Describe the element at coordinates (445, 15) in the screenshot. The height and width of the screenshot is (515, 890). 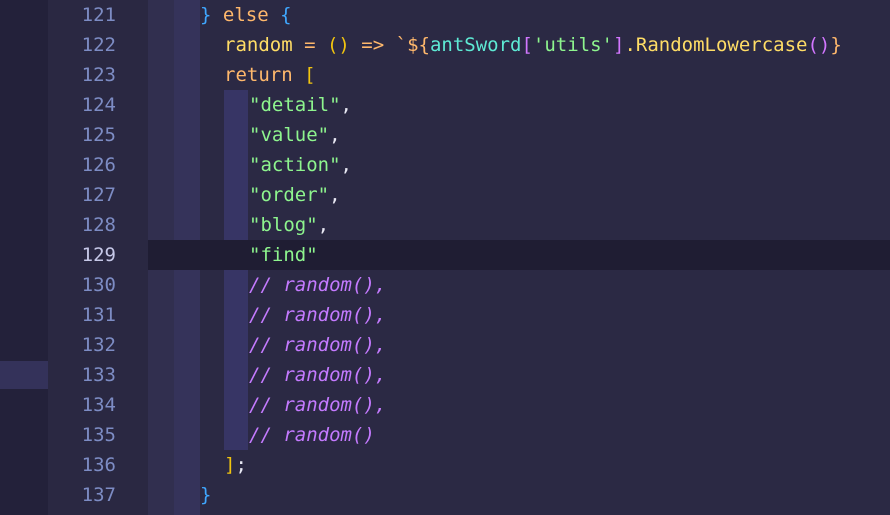
I see `code-line: 121} else {` at that location.